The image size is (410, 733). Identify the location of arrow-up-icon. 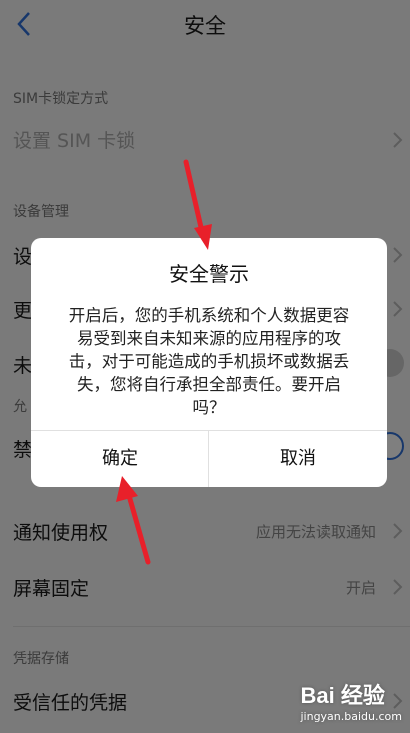
(133, 520).